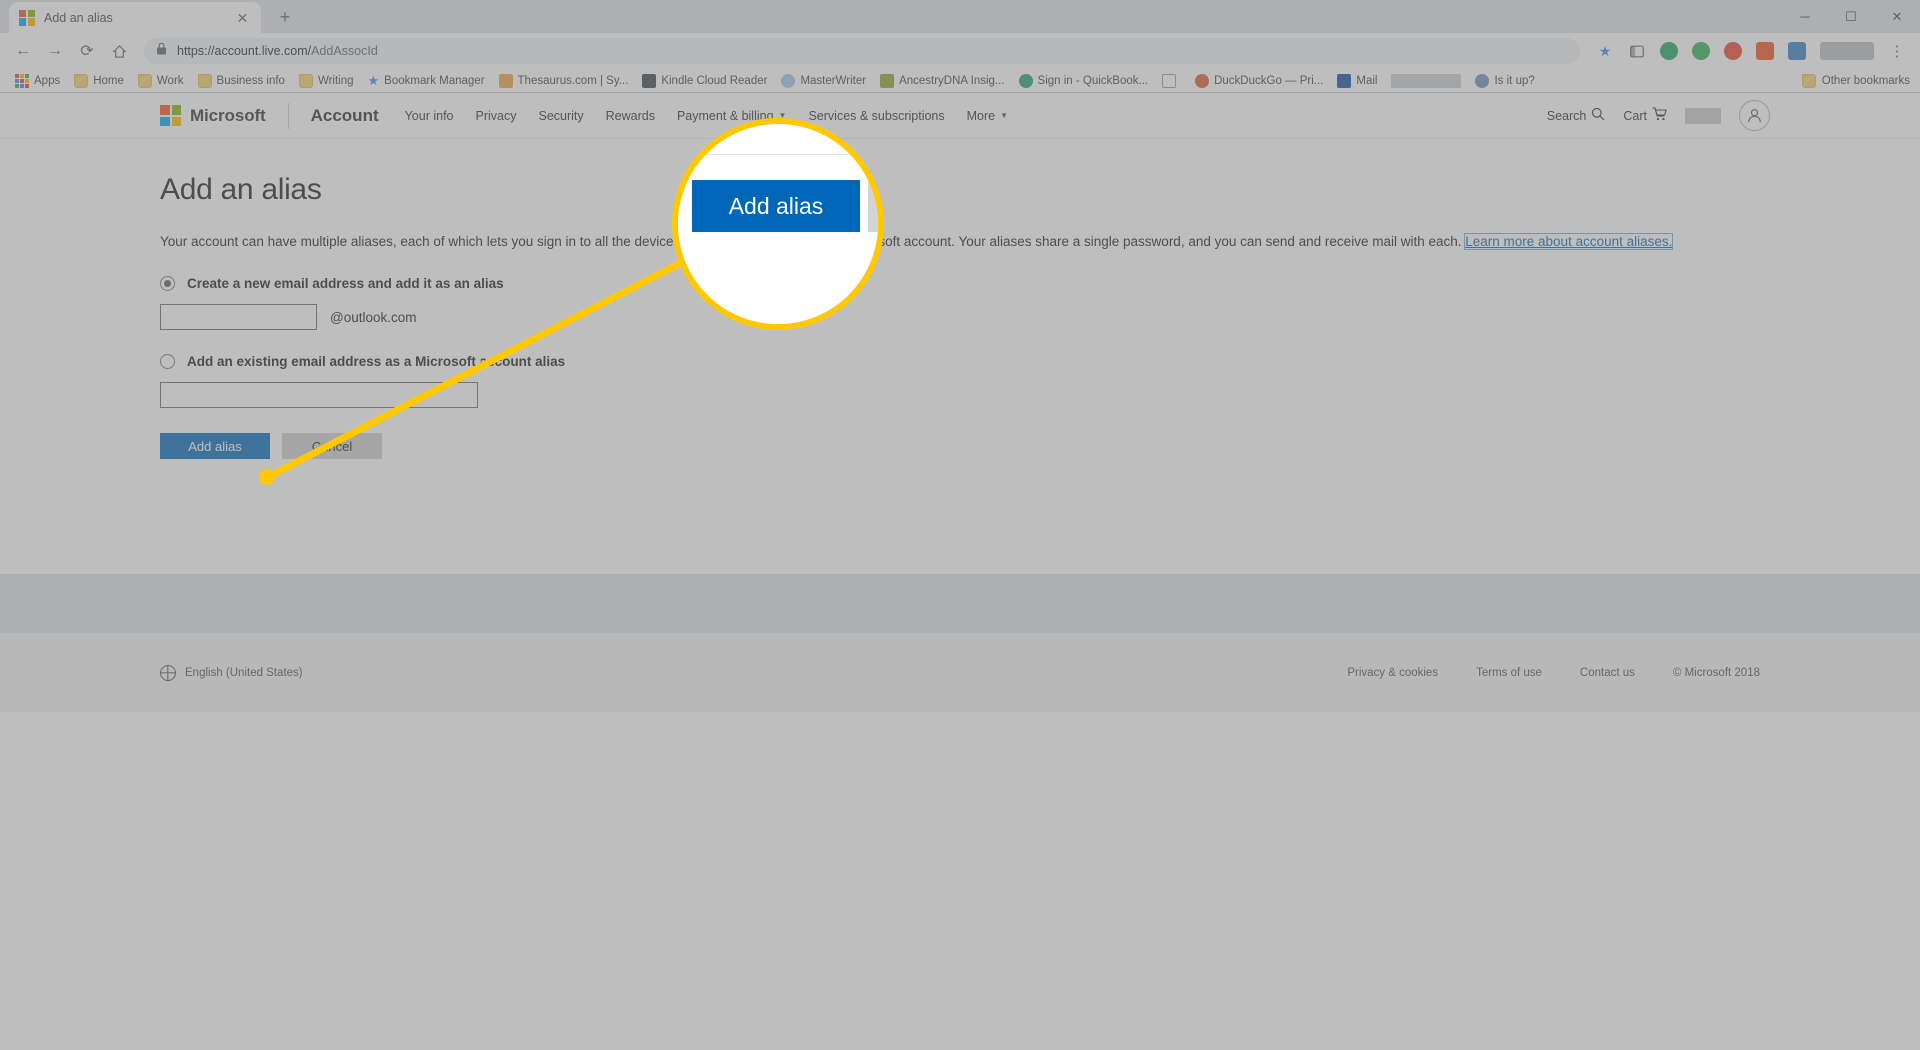  What do you see at coordinates (55, 51) in the screenshot?
I see `forward-icon: →` at bounding box center [55, 51].